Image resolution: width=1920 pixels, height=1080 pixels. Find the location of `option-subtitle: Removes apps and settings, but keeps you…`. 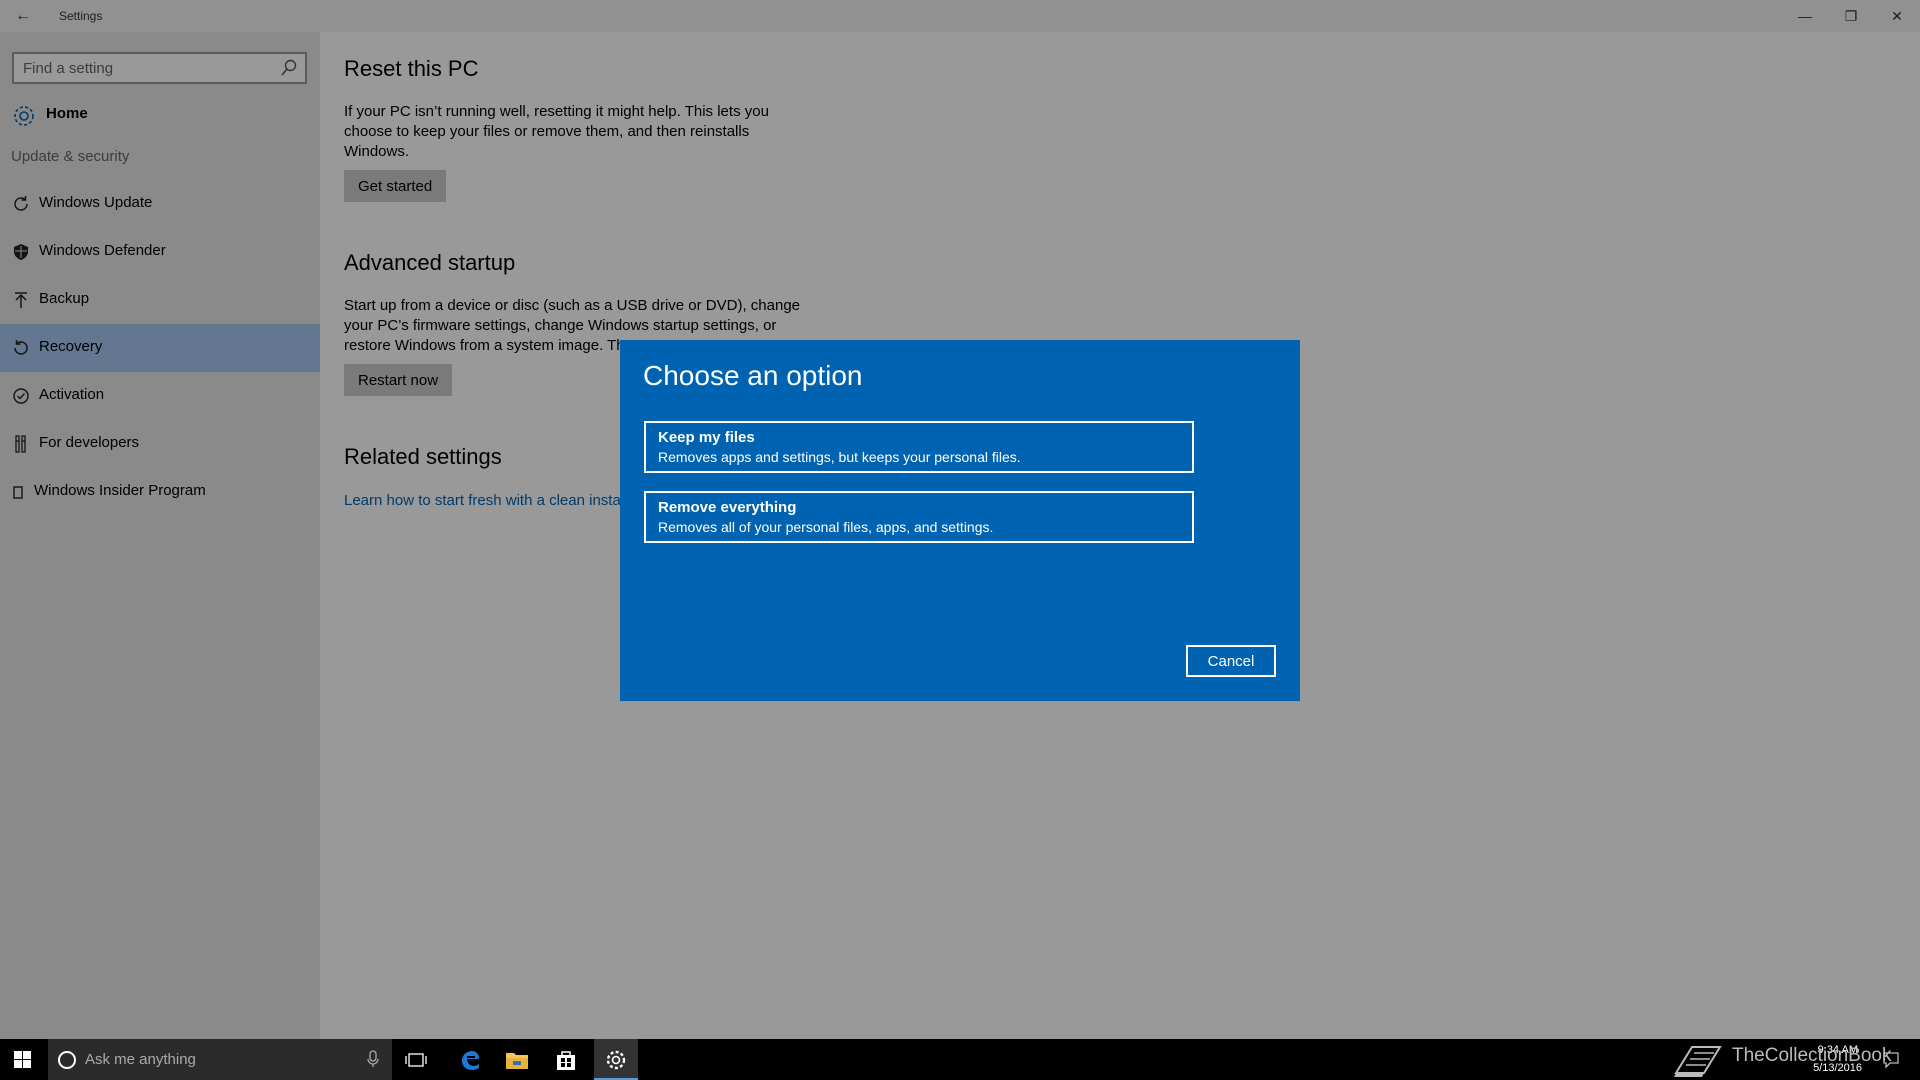

option-subtitle: Removes apps and settings, but keeps you… is located at coordinates (839, 457).